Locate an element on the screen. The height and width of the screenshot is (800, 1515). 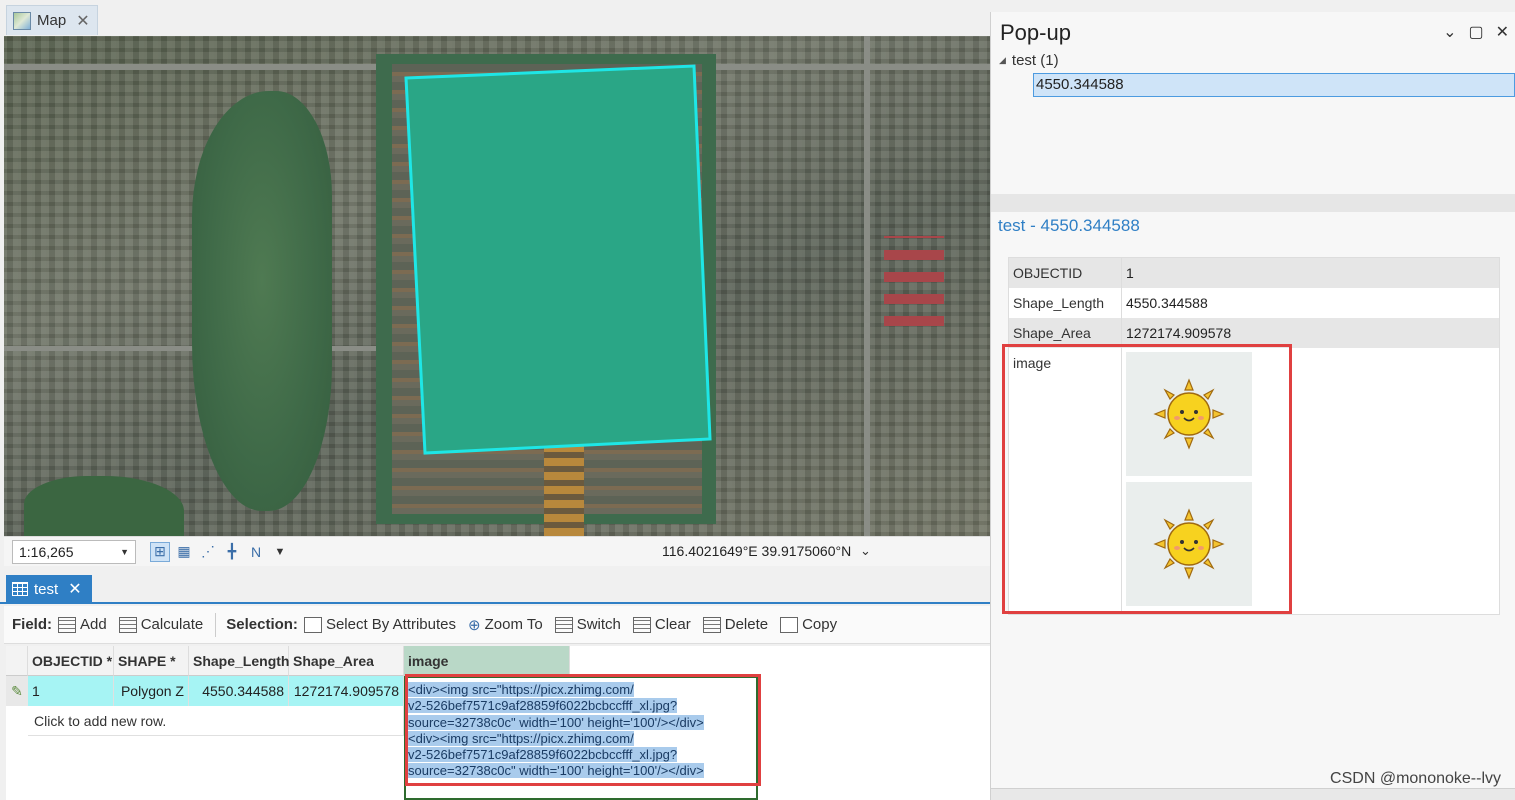
select-by-attributes-label: Select By Attributes is located at coordinates (391, 624).